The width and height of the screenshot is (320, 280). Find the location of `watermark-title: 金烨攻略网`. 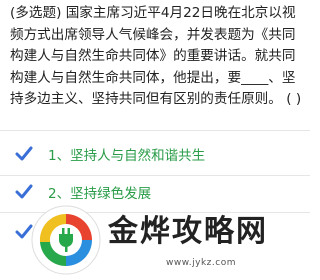

watermark-title: 金烨攻略网 is located at coordinates (188, 231).